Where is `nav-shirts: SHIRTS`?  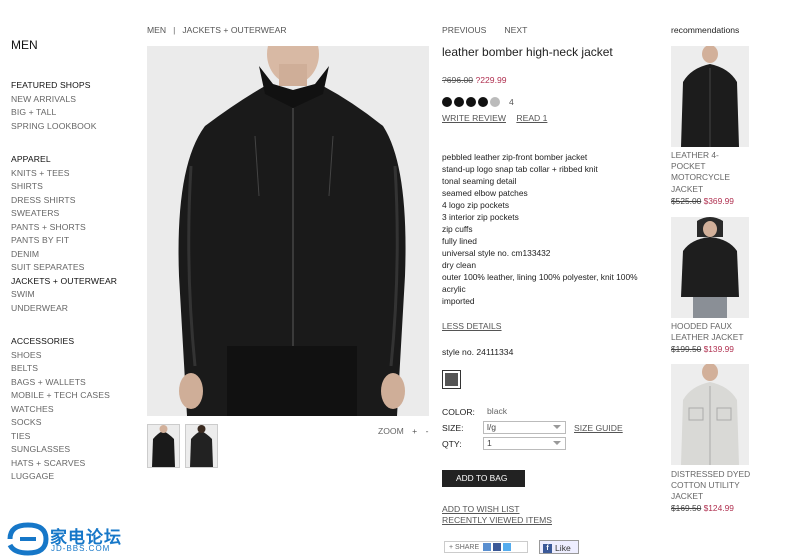
nav-shirts: SHIRTS is located at coordinates (64, 187).